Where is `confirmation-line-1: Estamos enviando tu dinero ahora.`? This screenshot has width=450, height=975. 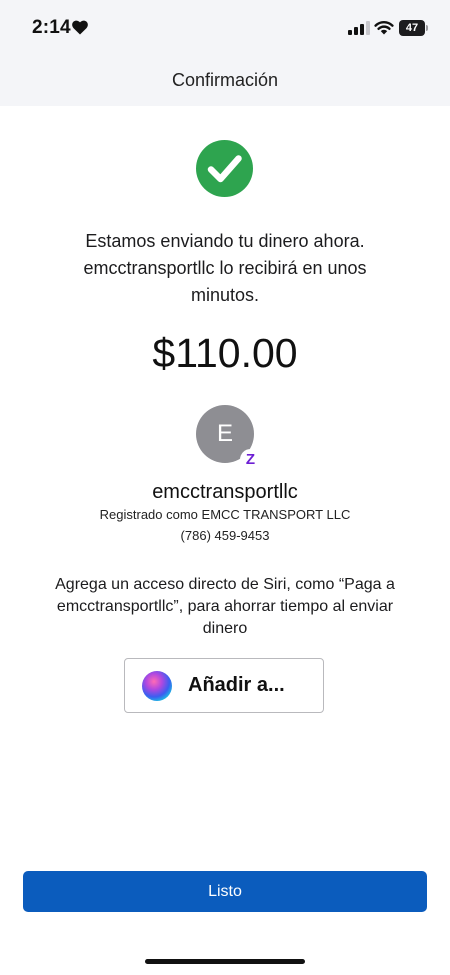
confirmation-line-1: Estamos enviando tu dinero ahora. is located at coordinates (225, 241).